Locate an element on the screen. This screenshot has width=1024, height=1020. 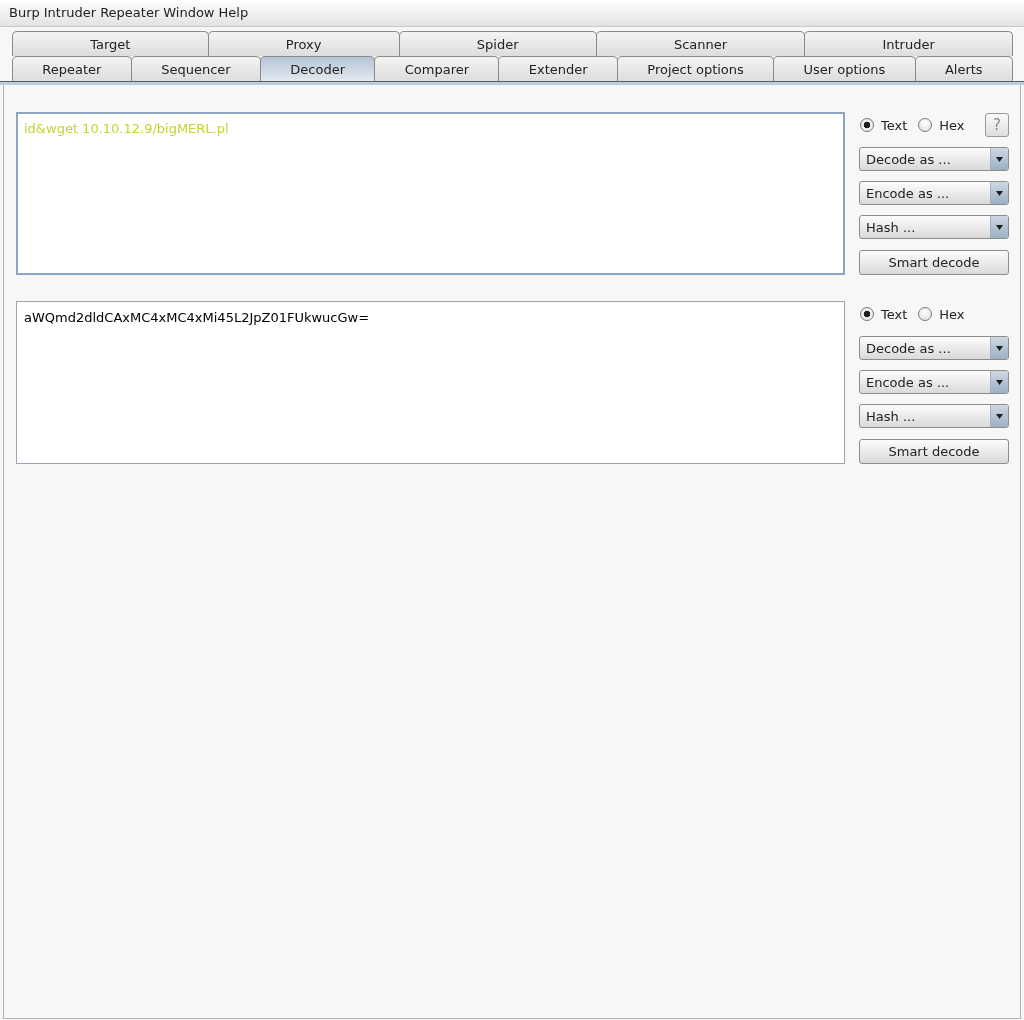
menu-item: Intruder is located at coordinates (70, 13).